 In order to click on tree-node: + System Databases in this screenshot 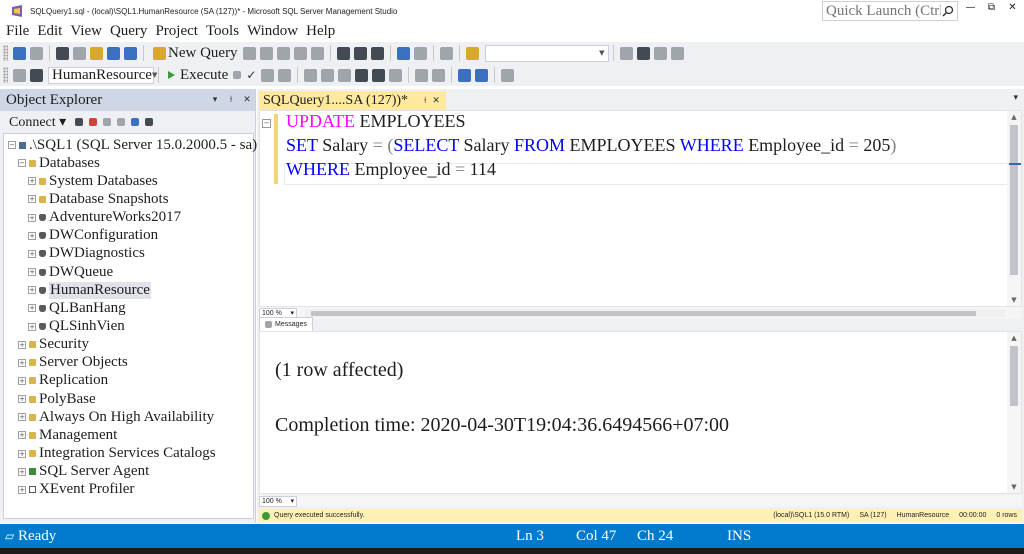, I will do `click(93, 181)`.